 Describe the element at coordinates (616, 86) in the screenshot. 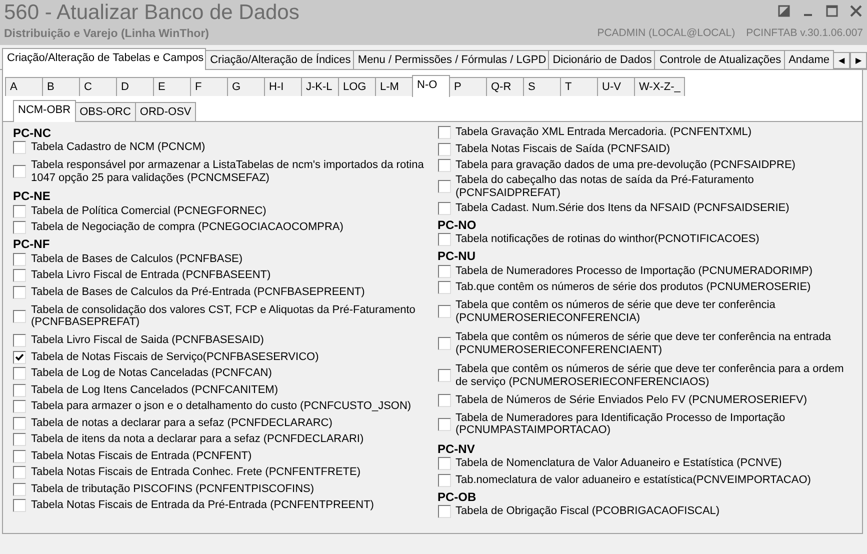

I see `tab: U-V` at that location.